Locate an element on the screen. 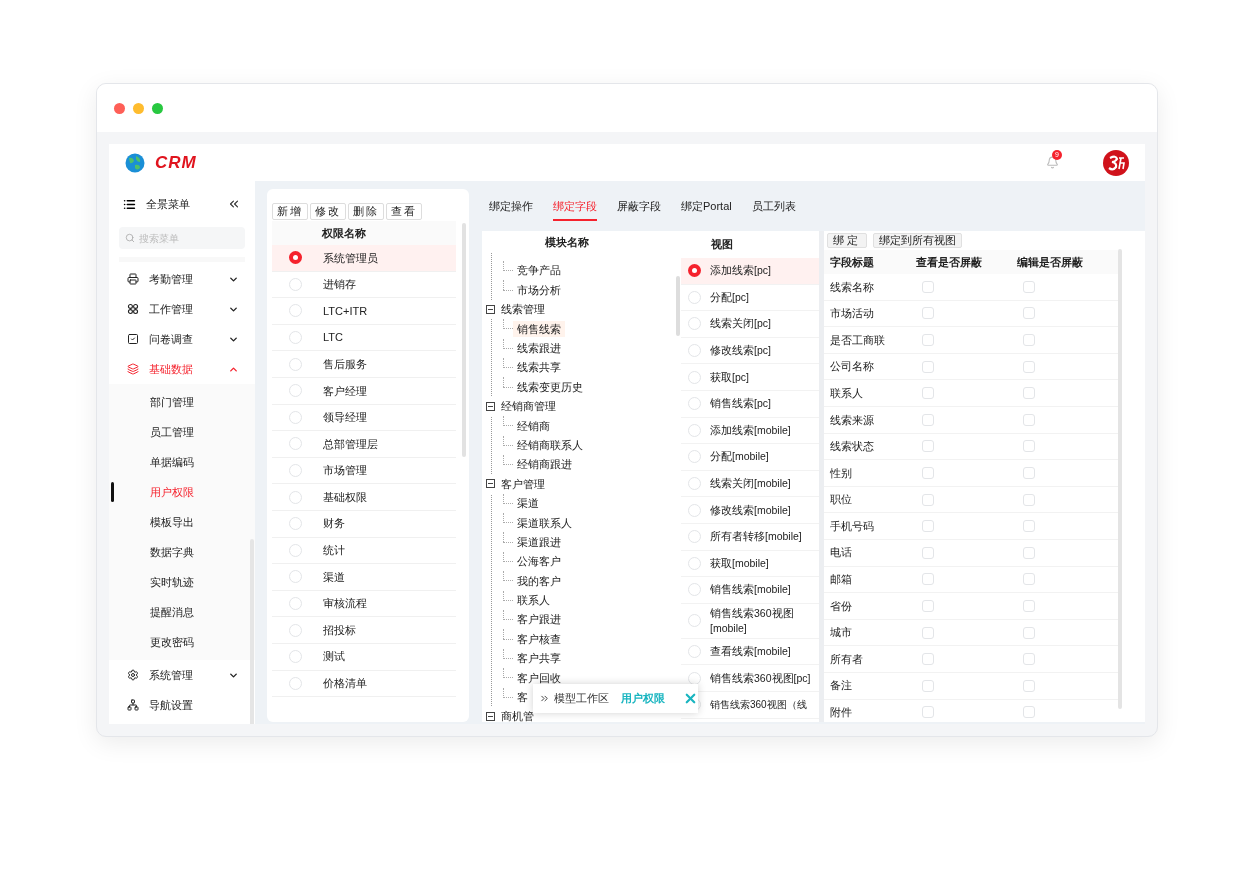 The height and width of the screenshot is (880, 1240). tree-group-label: 线索管理 is located at coordinates (523, 309).